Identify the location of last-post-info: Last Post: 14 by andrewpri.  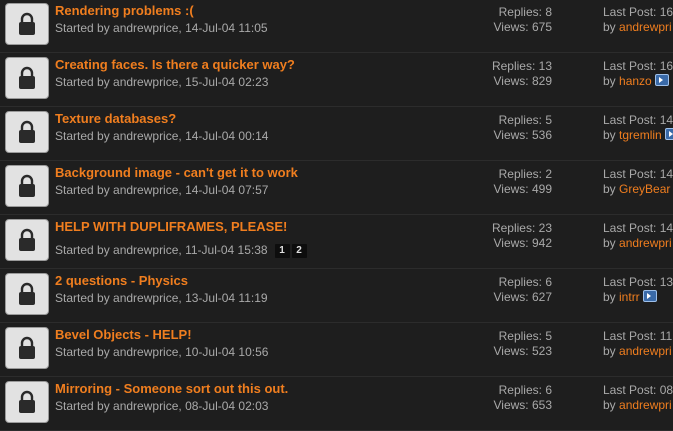
(638, 236).